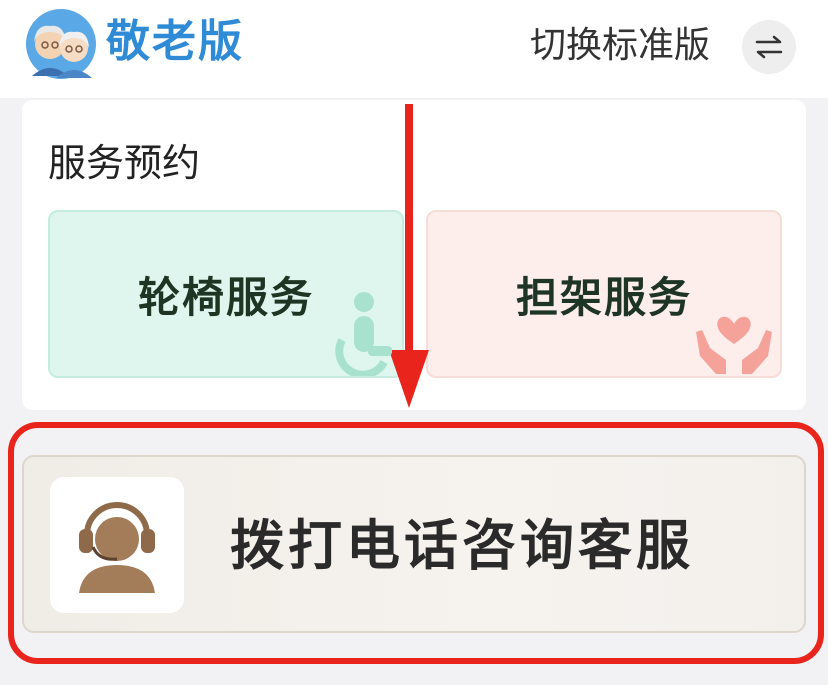  What do you see at coordinates (124, 163) in the screenshot?
I see `section-title: 服务预约` at bounding box center [124, 163].